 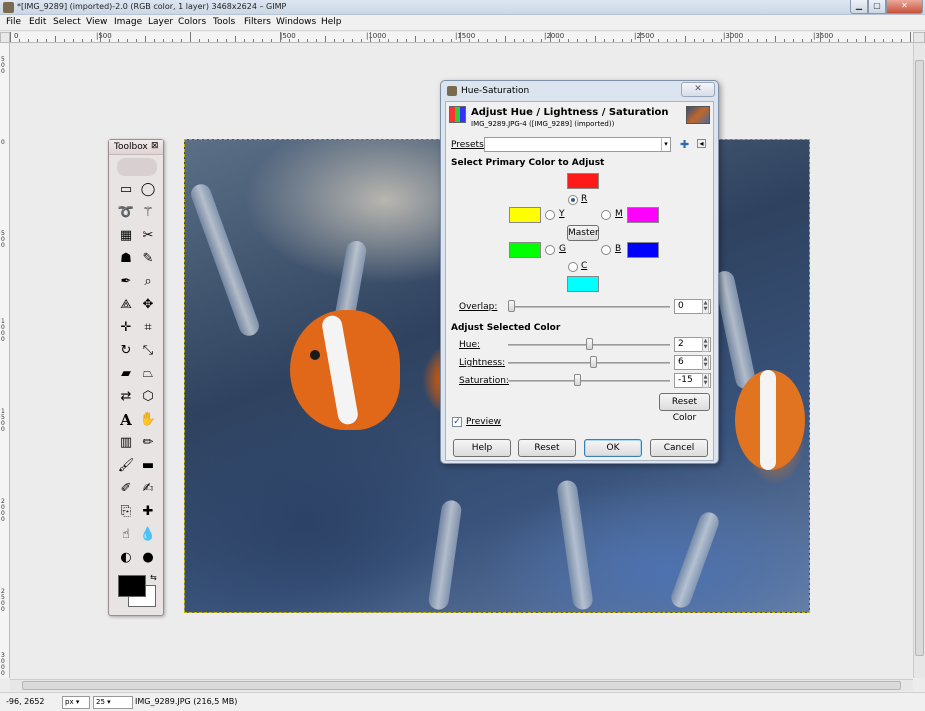 I want to click on paths-icon: ✎, so click(x=148, y=259).